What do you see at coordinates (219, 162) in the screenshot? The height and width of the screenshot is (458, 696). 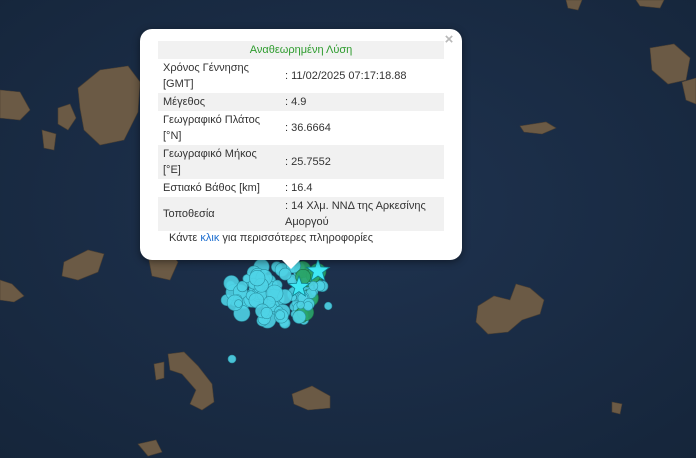 I see `longitude-label: Γεωγραφικό Μήκος [°E]` at bounding box center [219, 162].